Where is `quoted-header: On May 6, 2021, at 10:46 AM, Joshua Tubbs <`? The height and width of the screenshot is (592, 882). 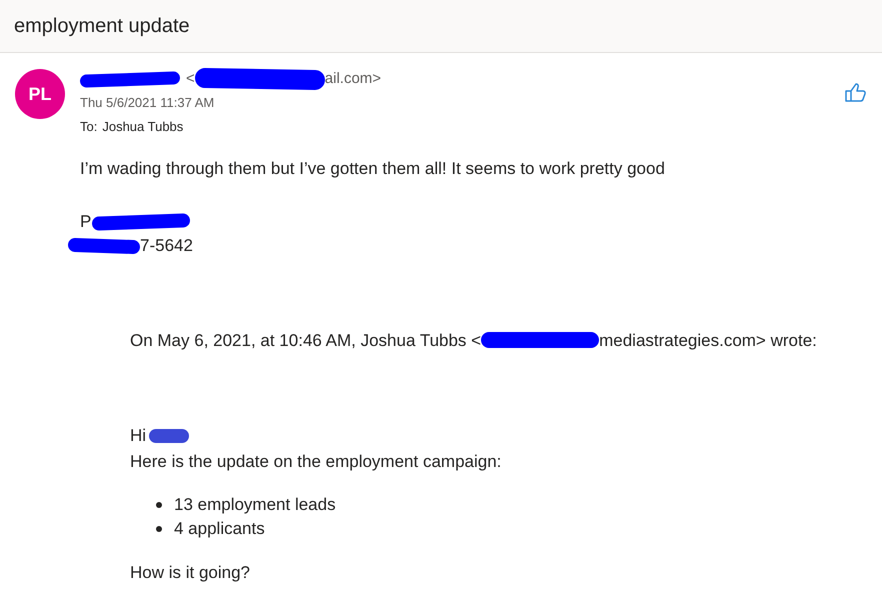 quoted-header: On May 6, 2021, at 10:46 AM, Joshua Tubbs < is located at coordinates (306, 341).